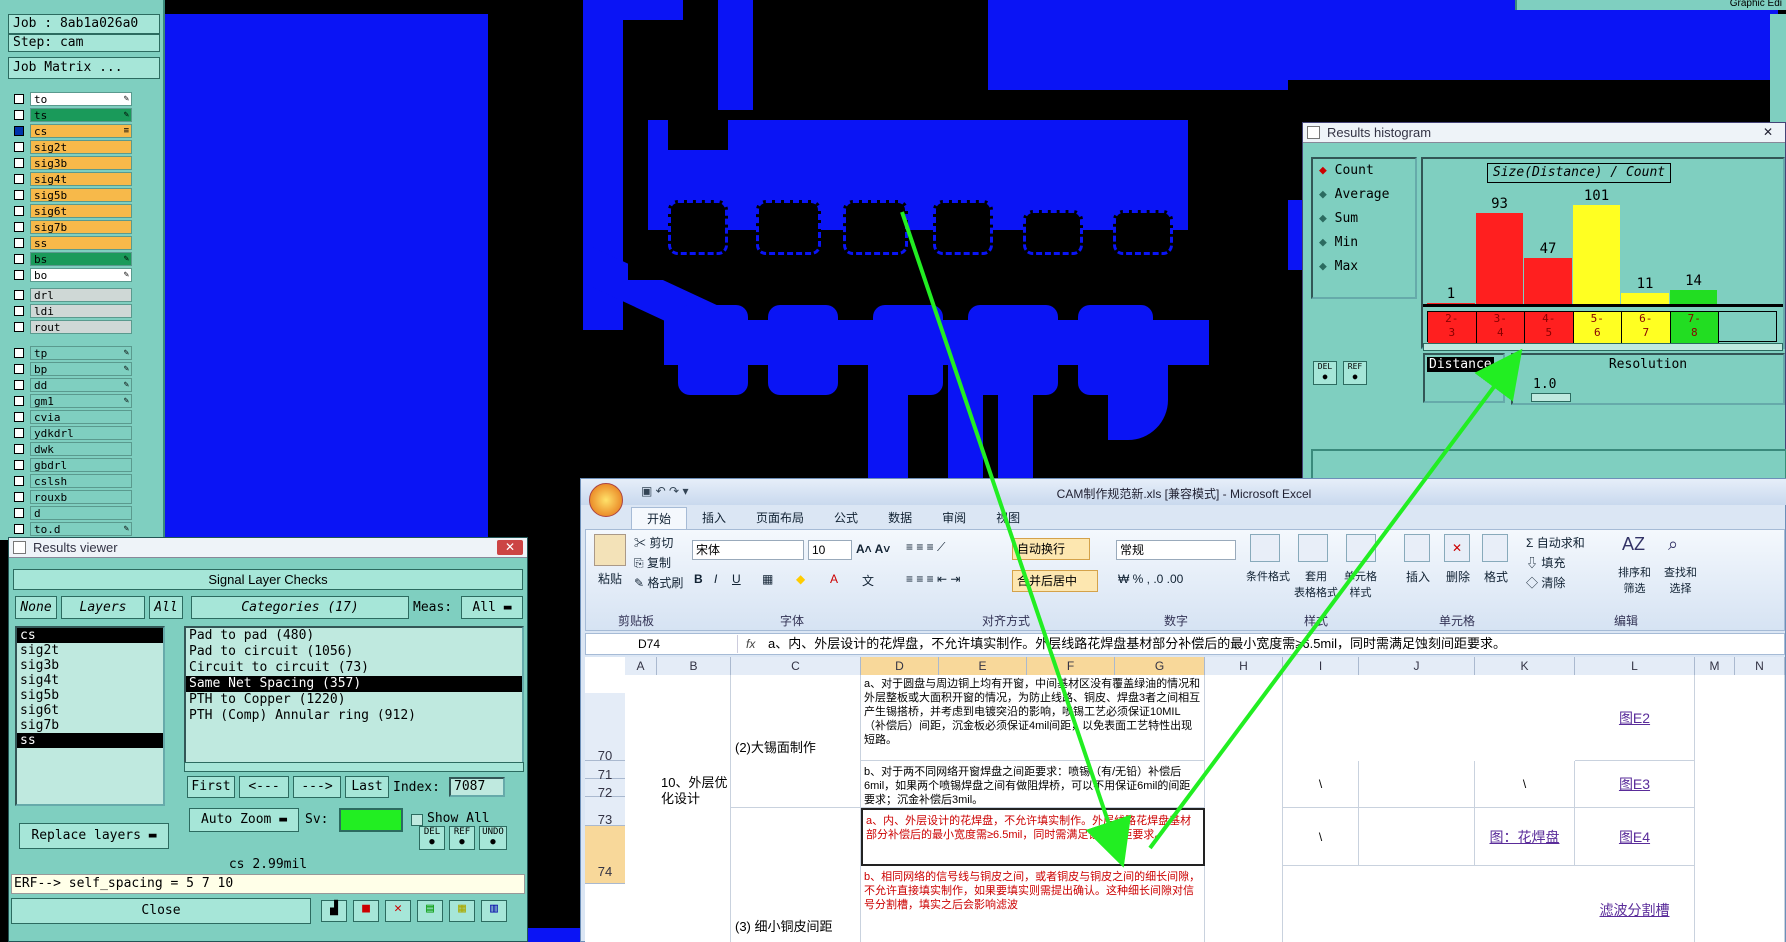 The height and width of the screenshot is (942, 1786). Describe the element at coordinates (1418, 576) in the screenshot. I see `insert-cells-button: 插入` at that location.